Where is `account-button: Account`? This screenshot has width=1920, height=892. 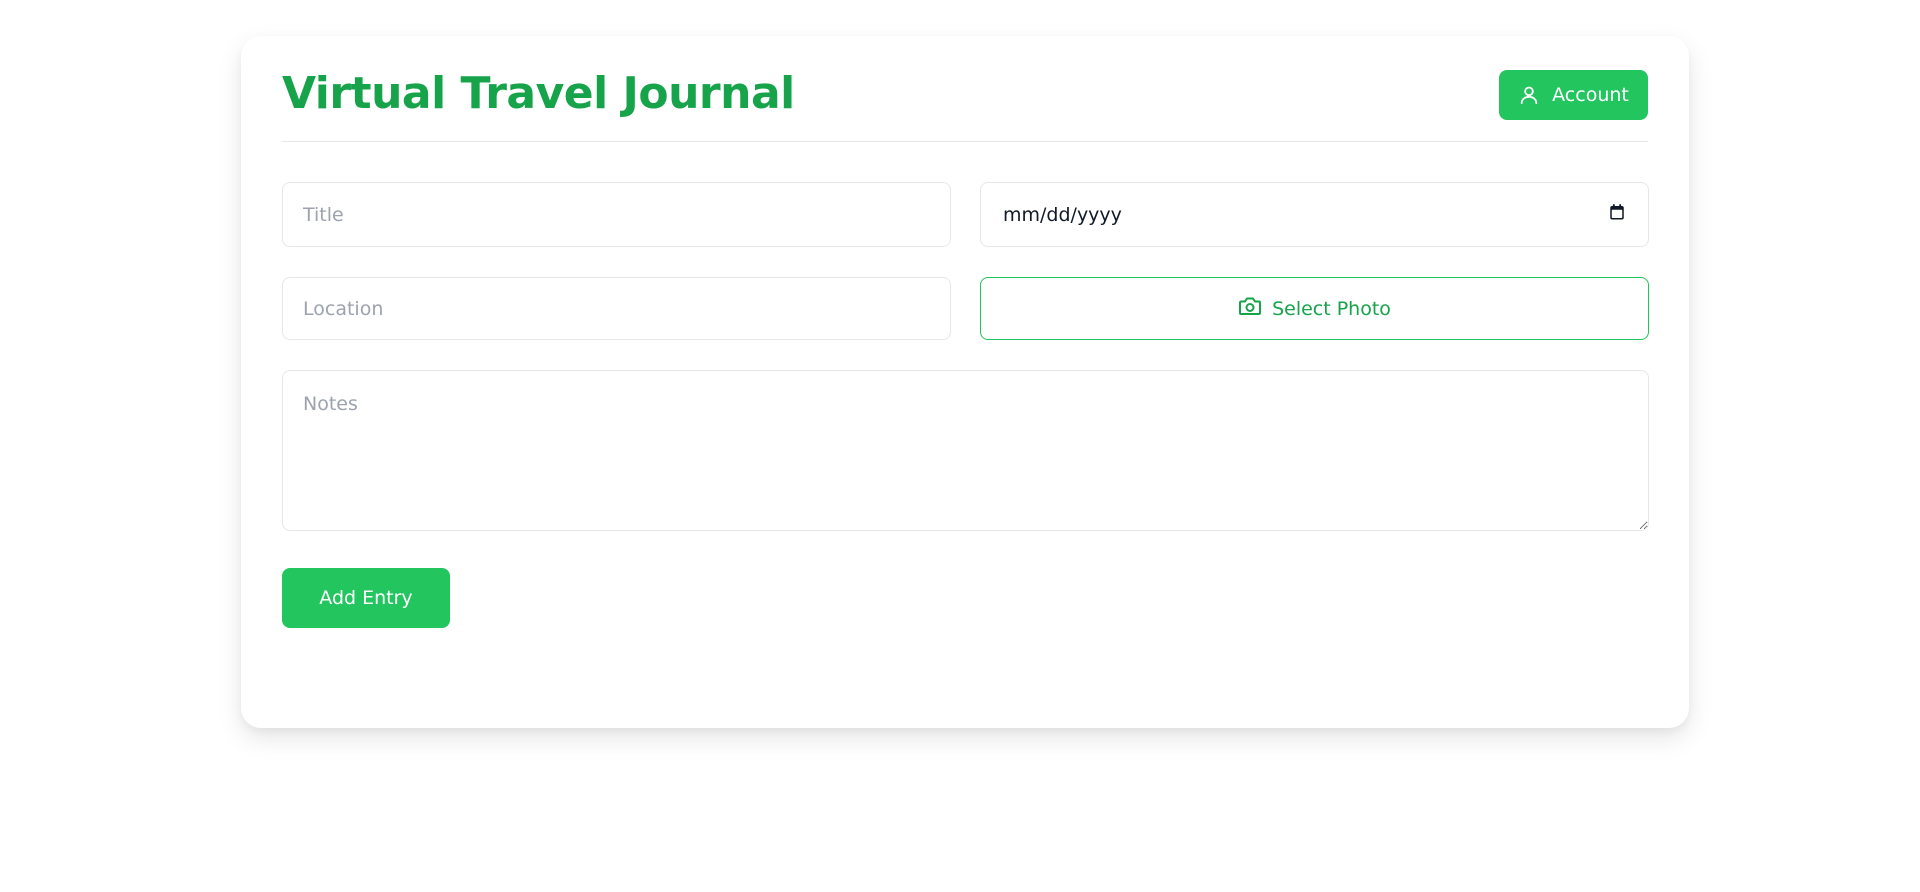 account-button: Account is located at coordinates (1573, 95).